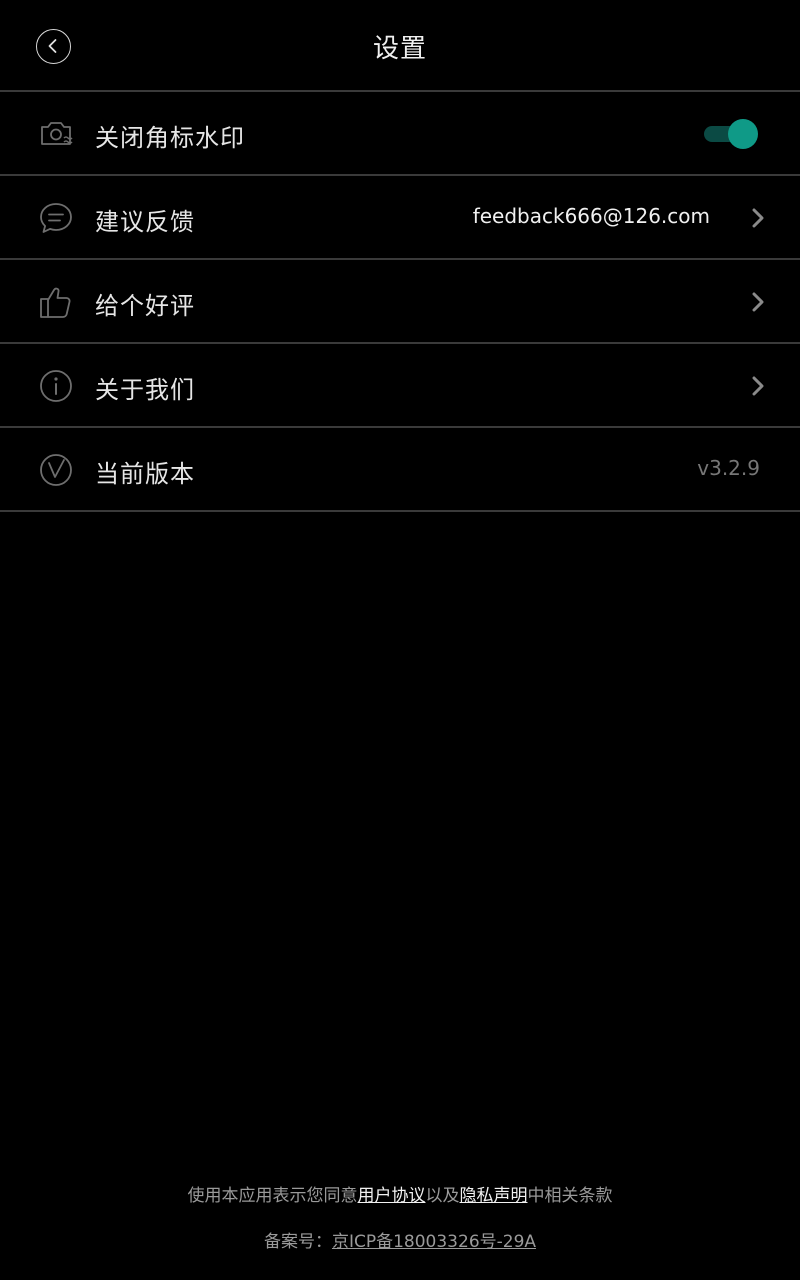  I want to click on app-header: 设置, so click(400, 46).